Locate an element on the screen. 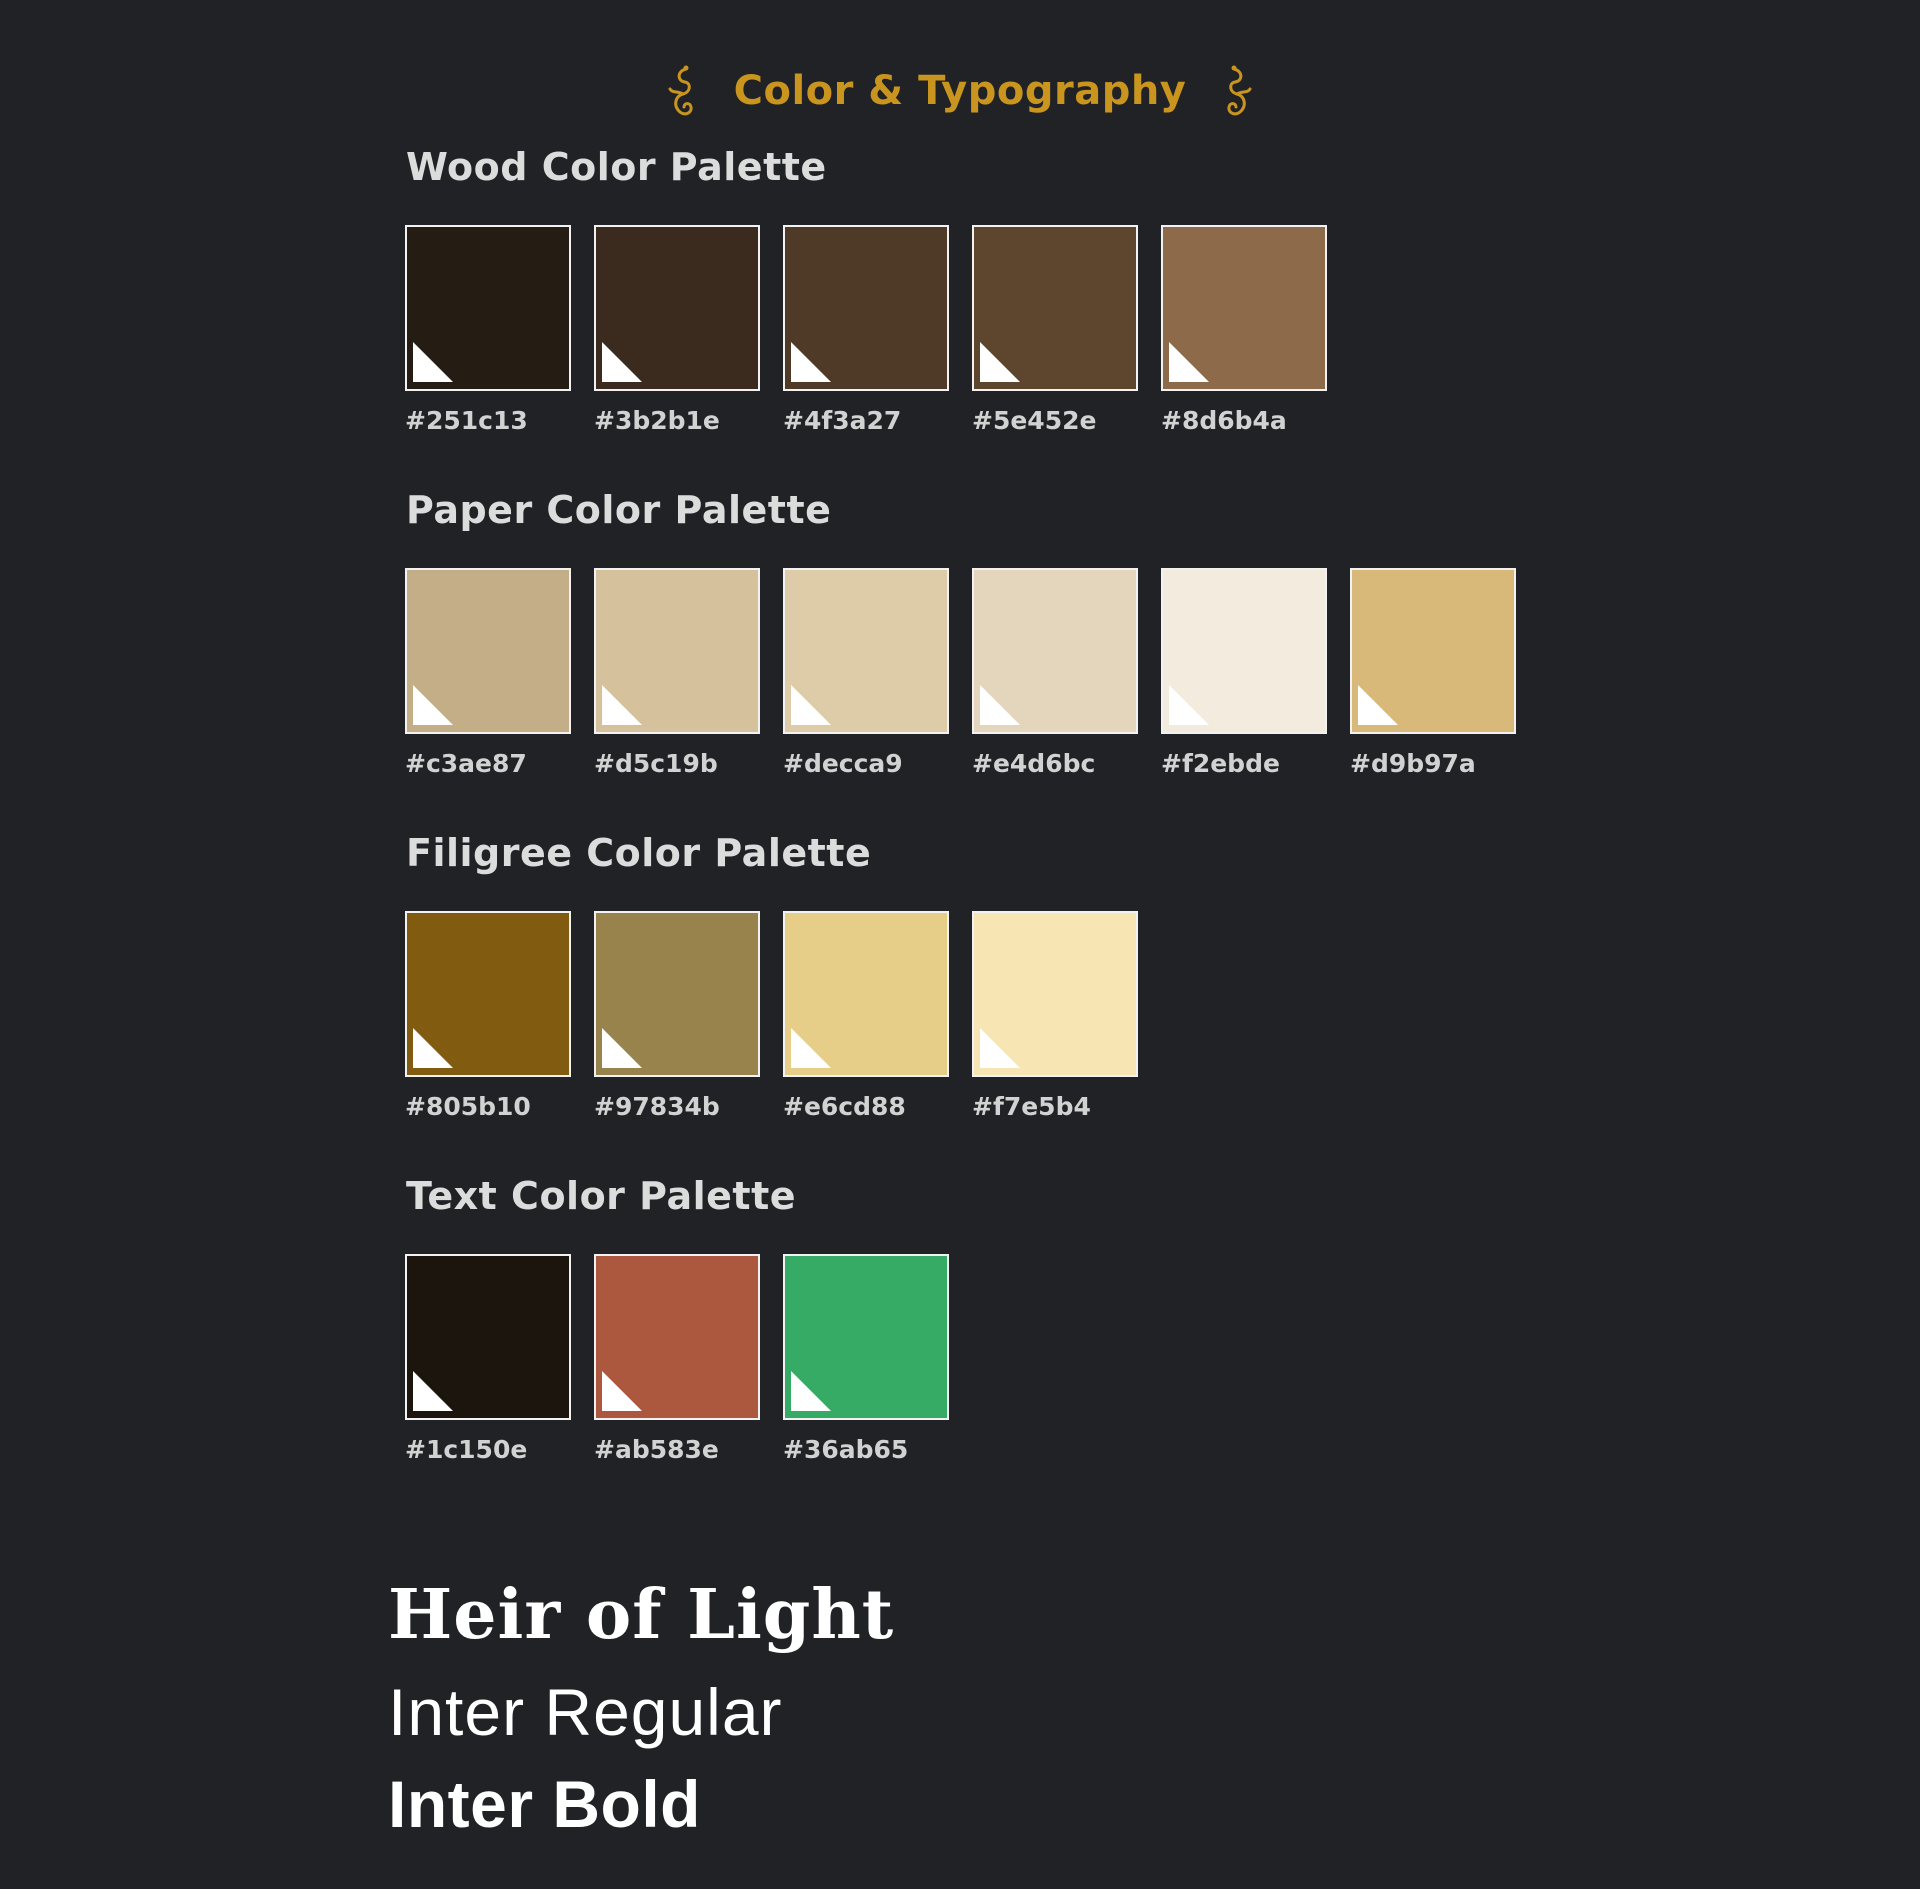 The image size is (1920, 1889). wood-palette-swatches: #251c13 #3b2b1e #4f3a27 #5e452e #8d6b4a is located at coordinates (866, 331).